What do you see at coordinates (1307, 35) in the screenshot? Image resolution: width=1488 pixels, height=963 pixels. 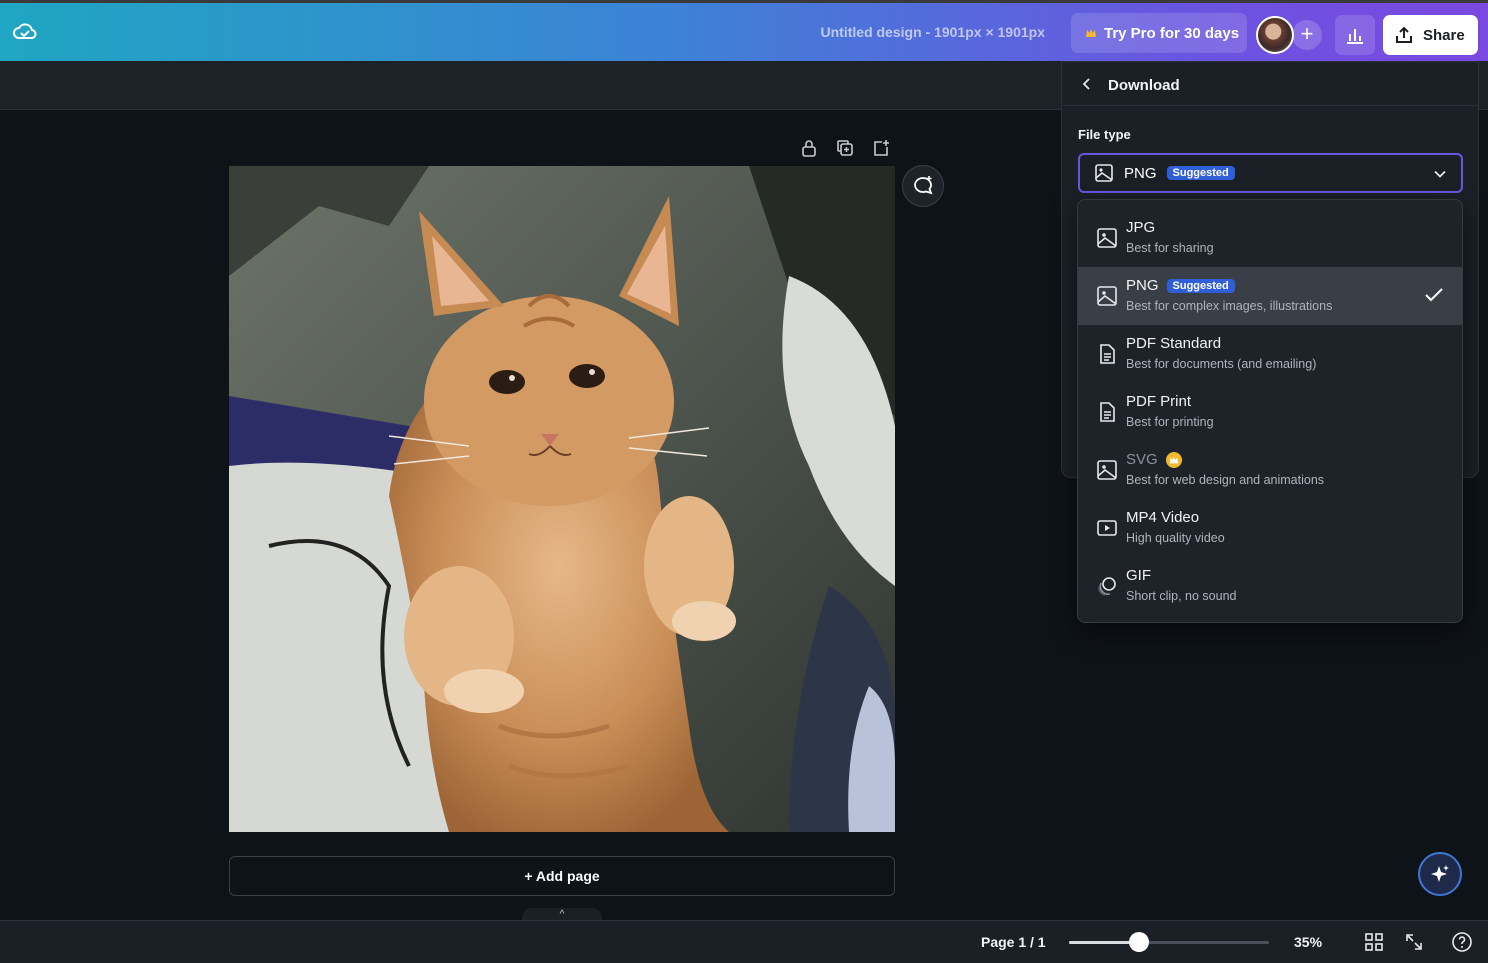 I see `invite-plus-button: +` at bounding box center [1307, 35].